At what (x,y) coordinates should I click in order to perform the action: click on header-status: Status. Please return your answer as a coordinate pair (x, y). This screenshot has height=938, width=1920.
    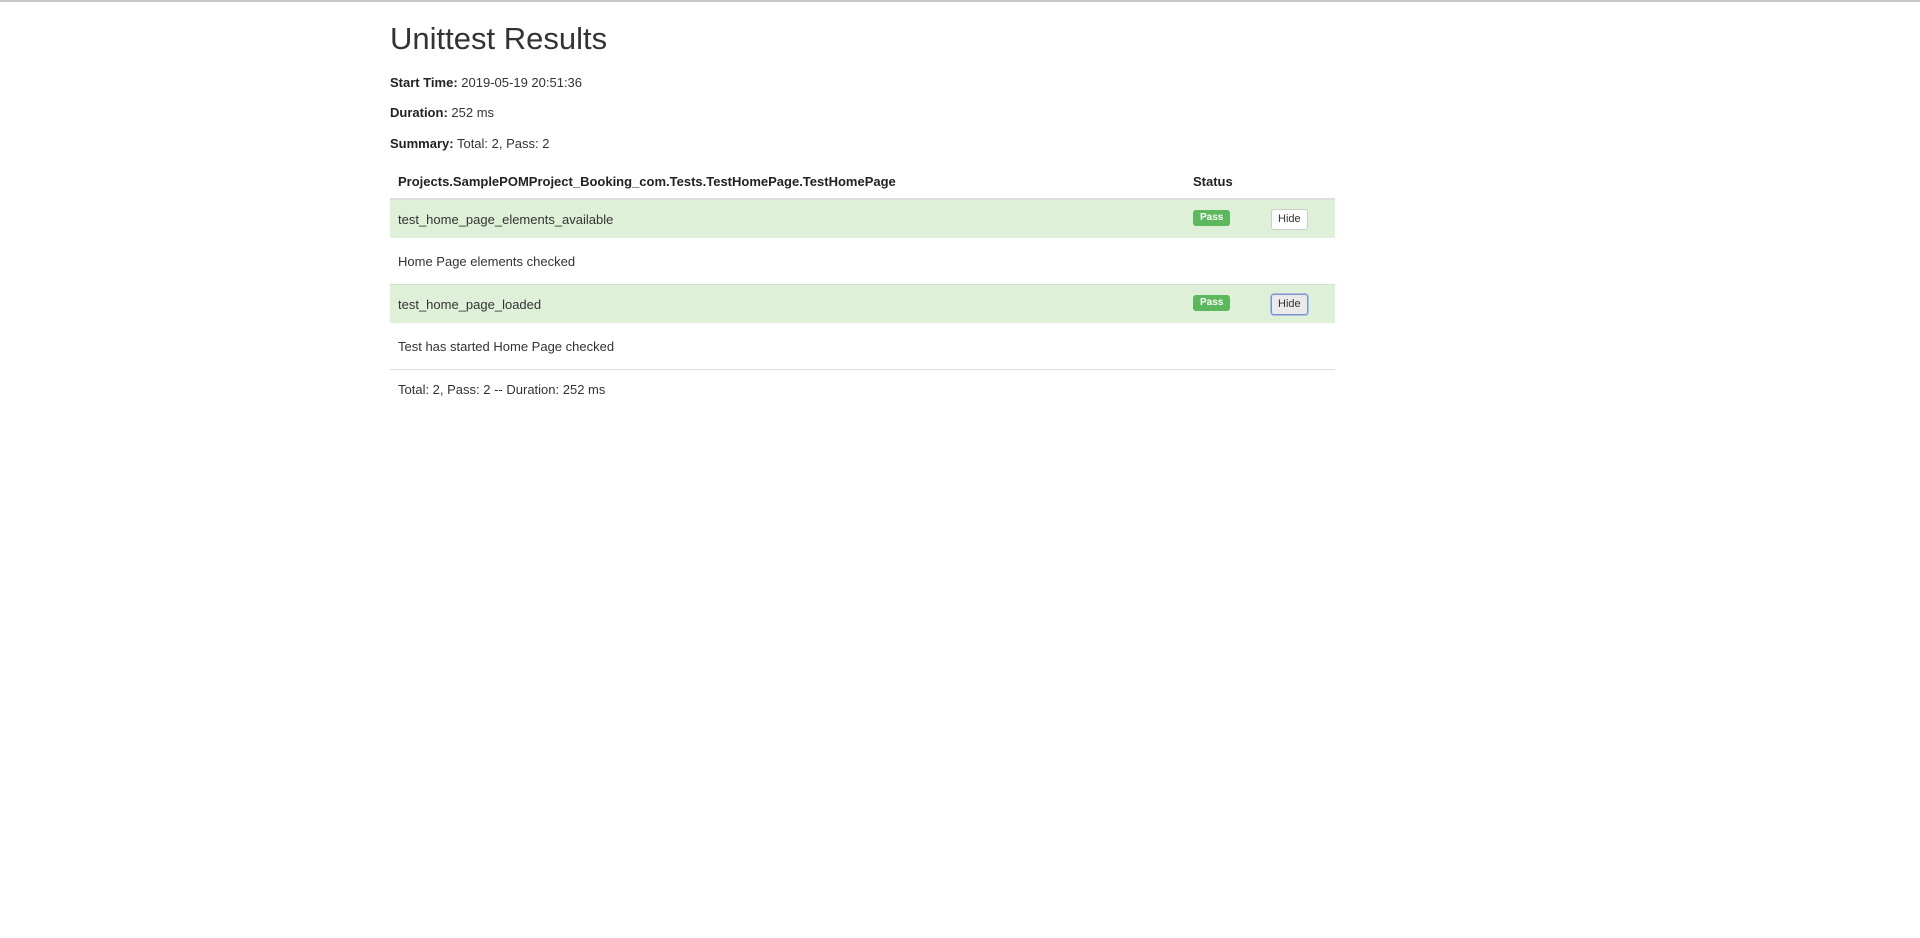
    Looking at the image, I should click on (1224, 182).